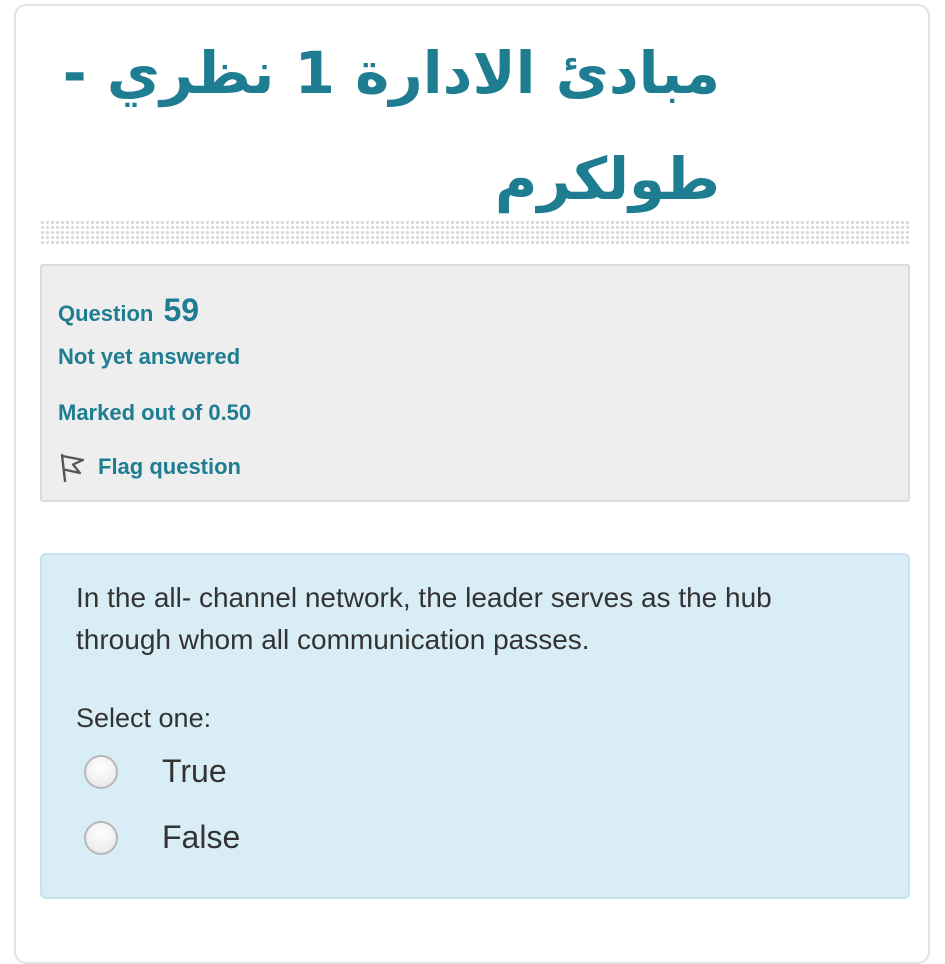  I want to click on flag-question-button: Flag question, so click(150, 467).